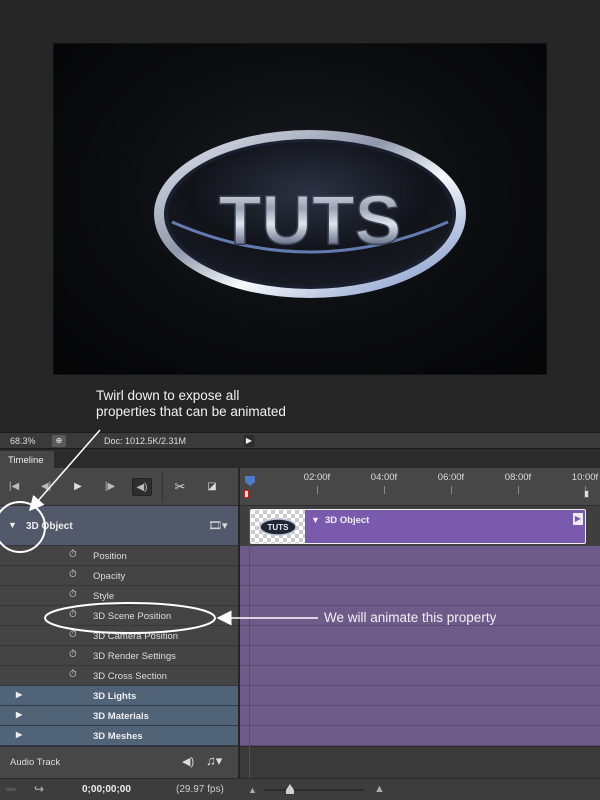 The height and width of the screenshot is (800, 600). I want to click on transition-icon: ◪, so click(212, 487).